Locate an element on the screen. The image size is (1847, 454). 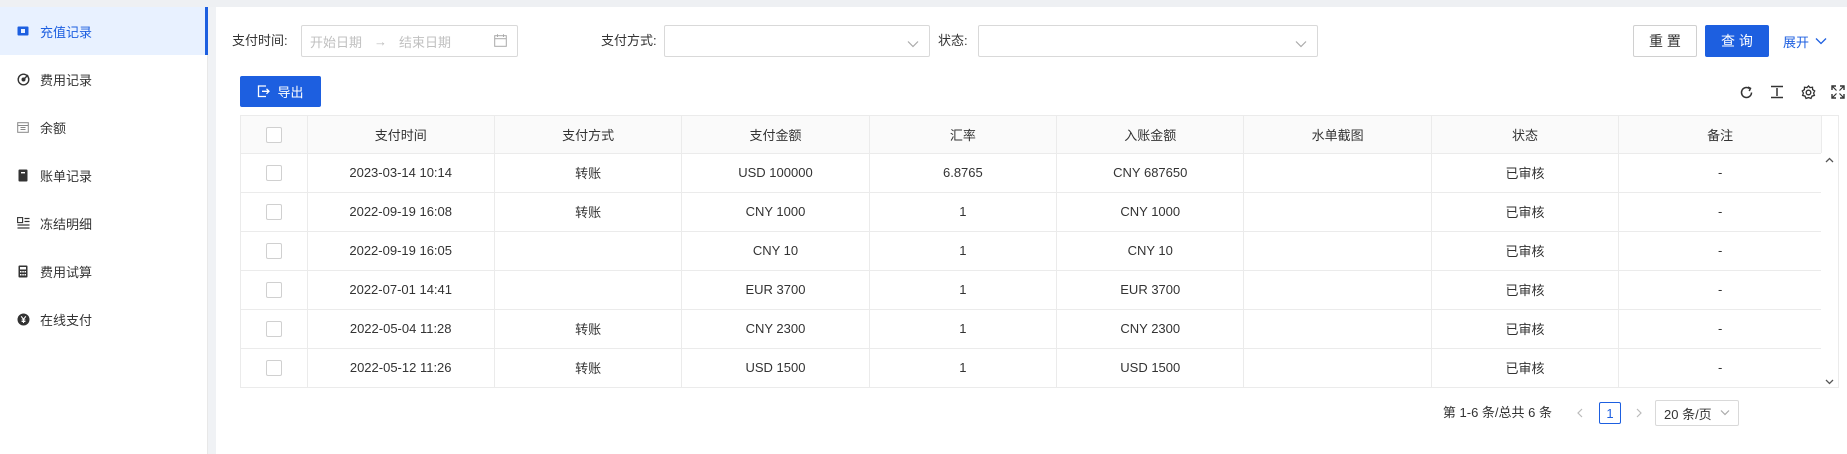
cell-credited: USD 1500 is located at coordinates (1150, 367).